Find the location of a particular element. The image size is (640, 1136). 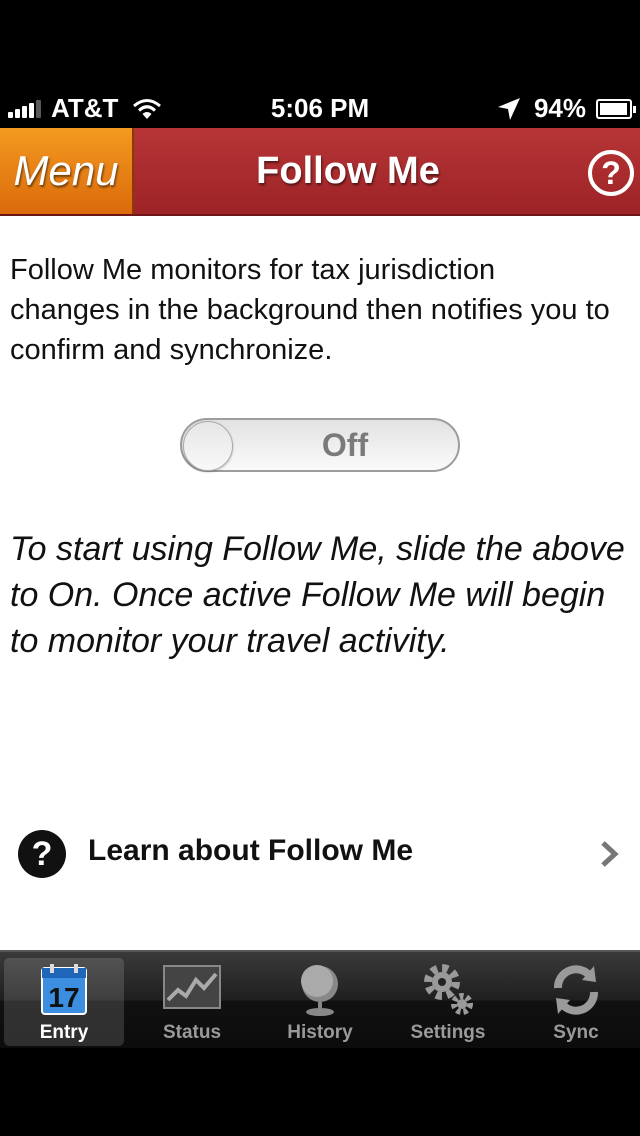

tab-sync: Sync is located at coordinates (576, 1002).